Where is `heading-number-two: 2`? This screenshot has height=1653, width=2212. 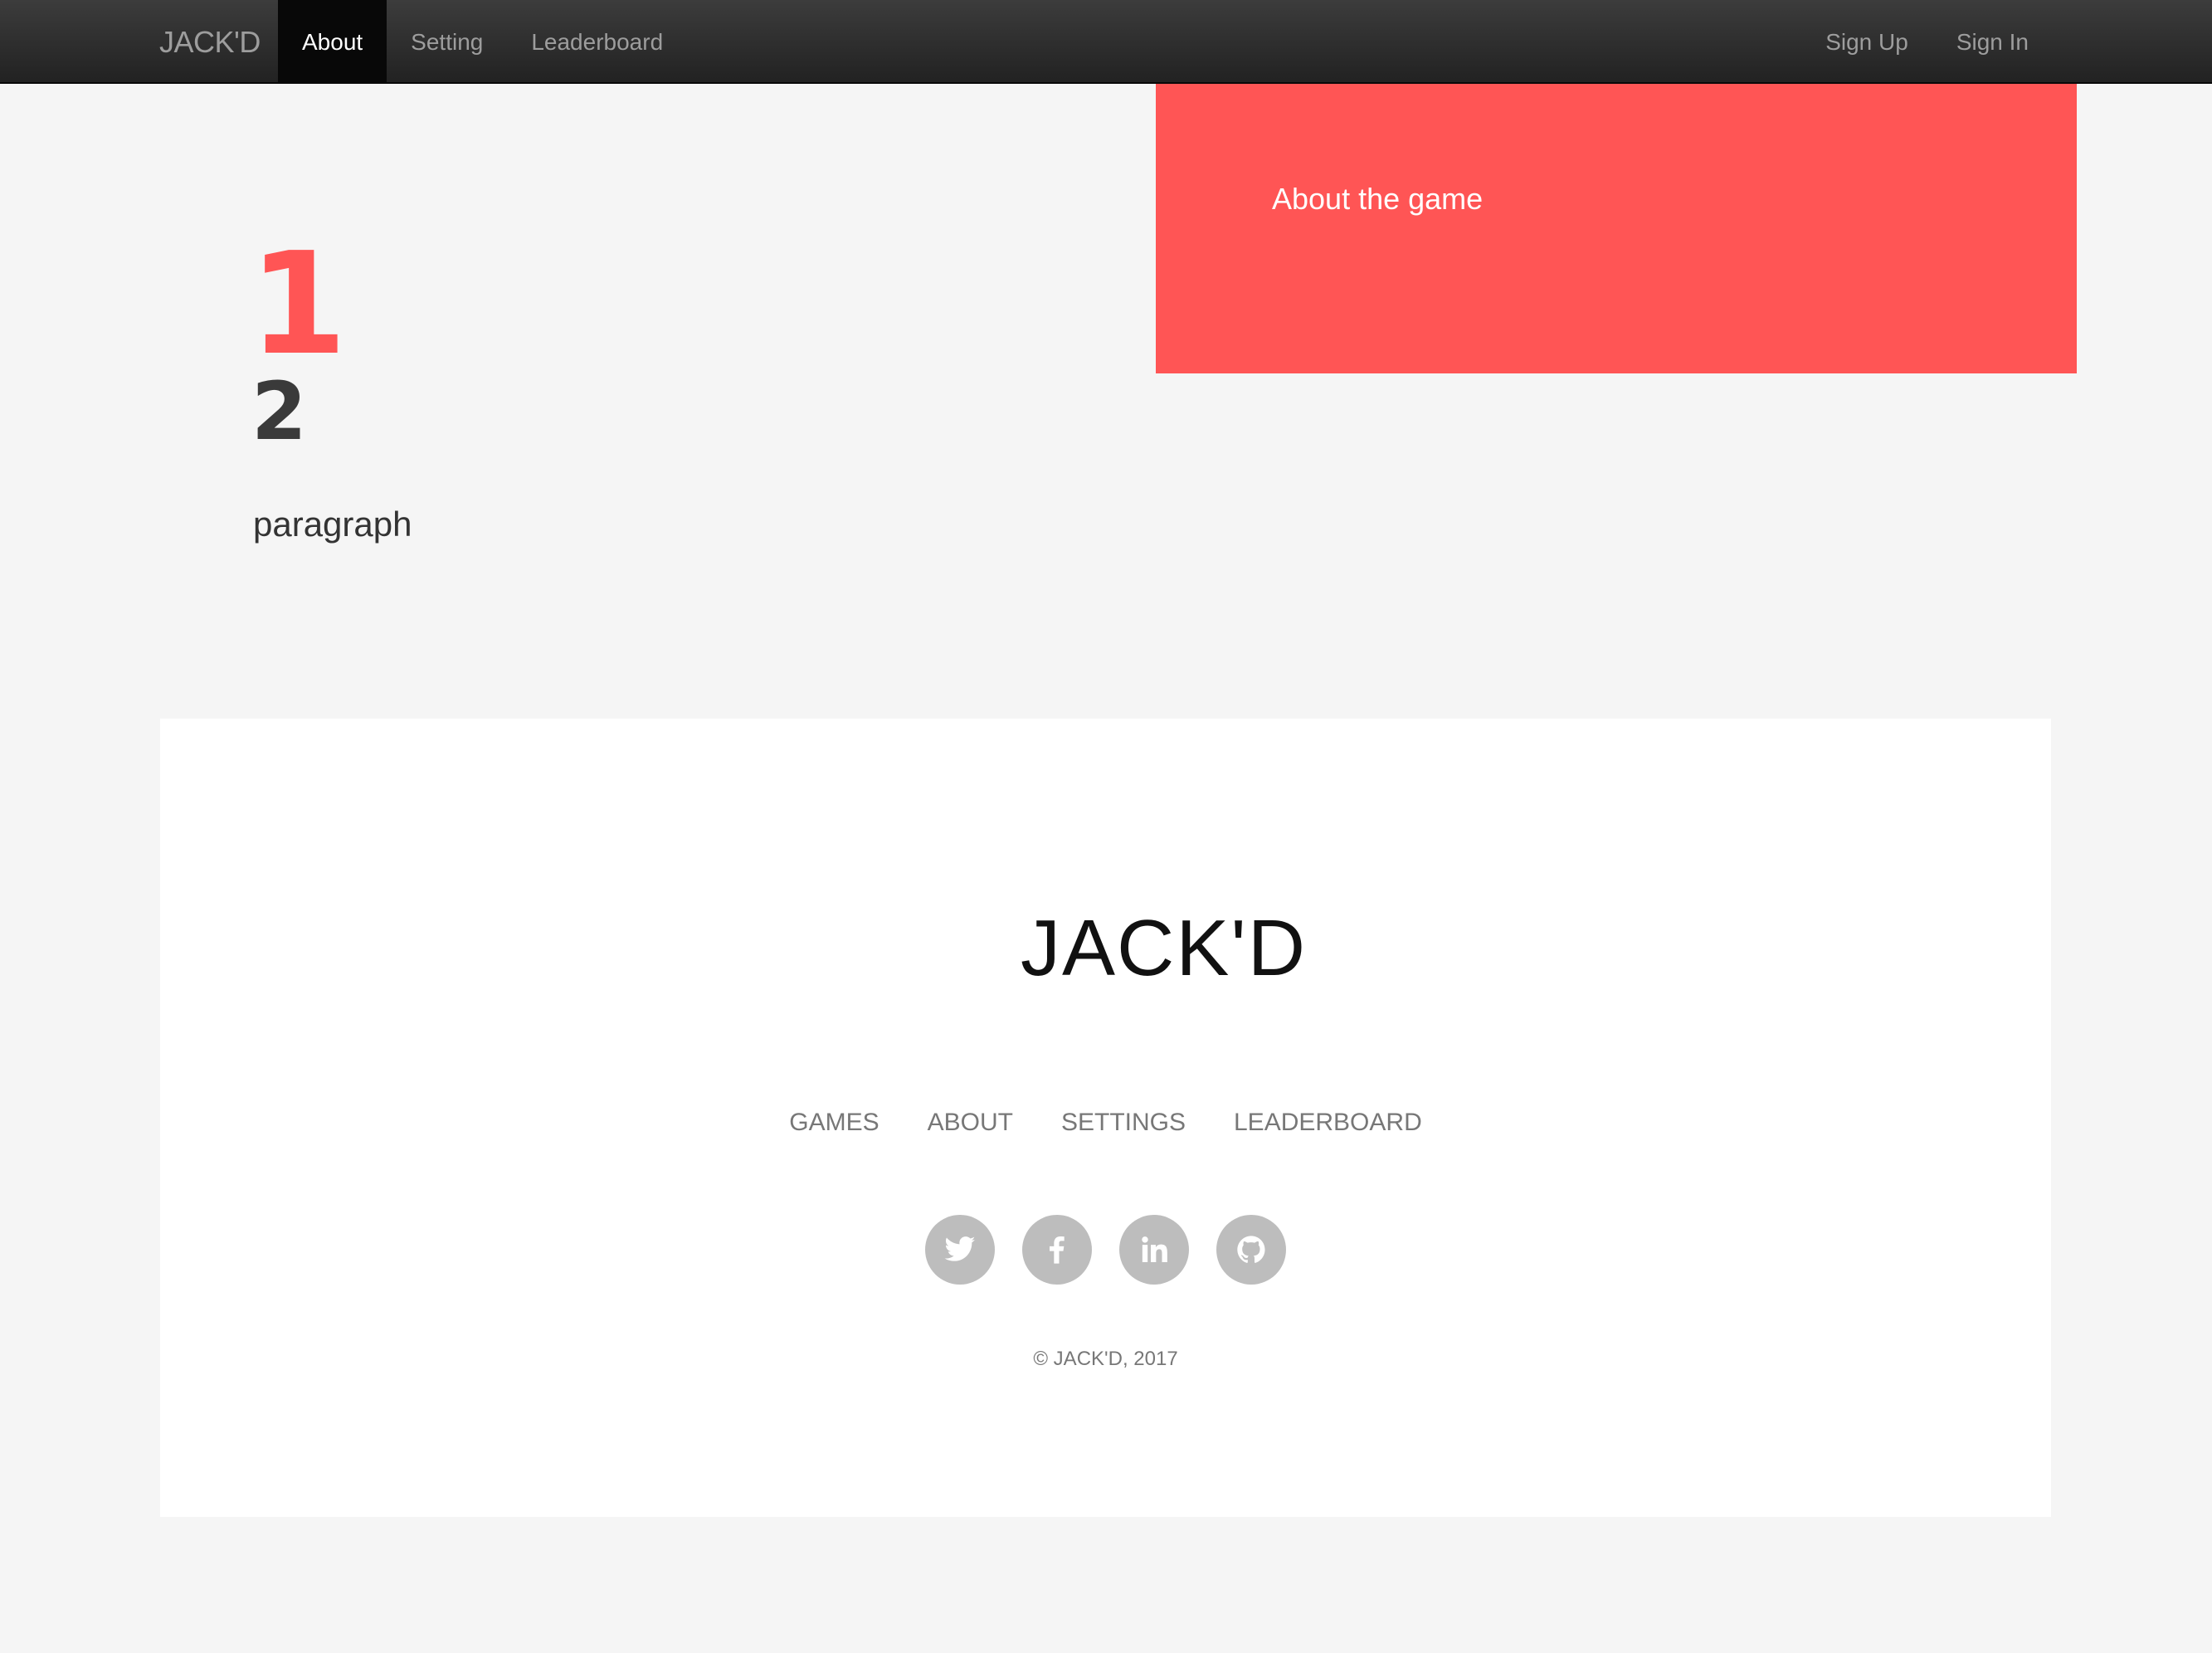
heading-number-two: 2 is located at coordinates (279, 411).